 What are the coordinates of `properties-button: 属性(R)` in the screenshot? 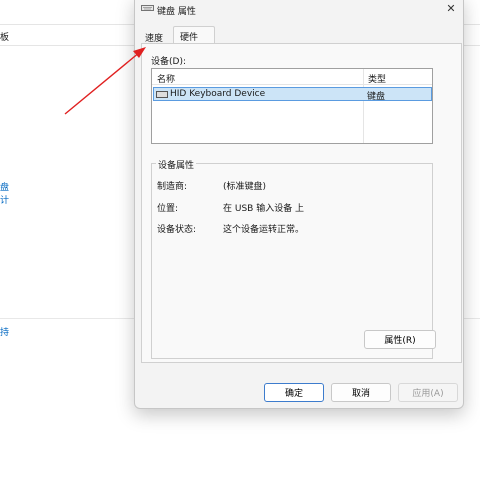 It's located at (400, 339).